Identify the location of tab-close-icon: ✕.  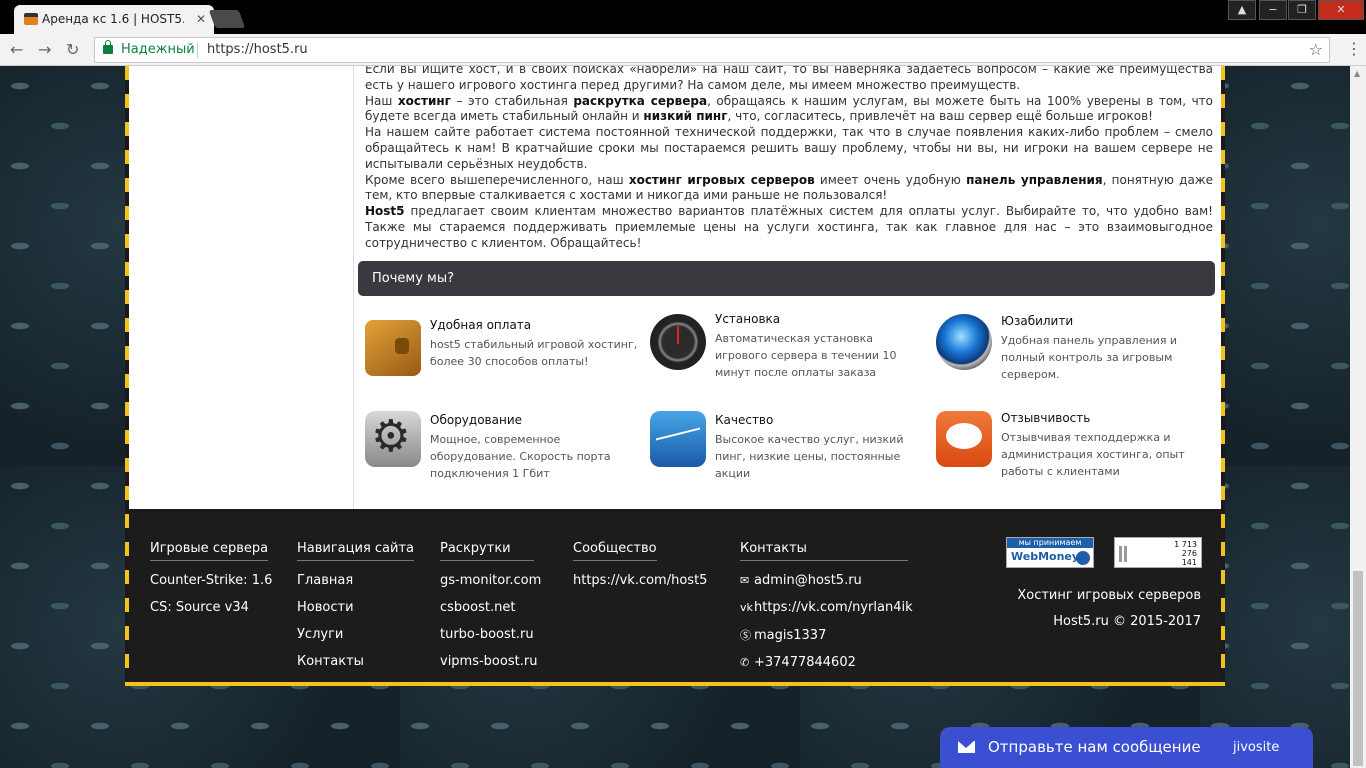
(201, 19).